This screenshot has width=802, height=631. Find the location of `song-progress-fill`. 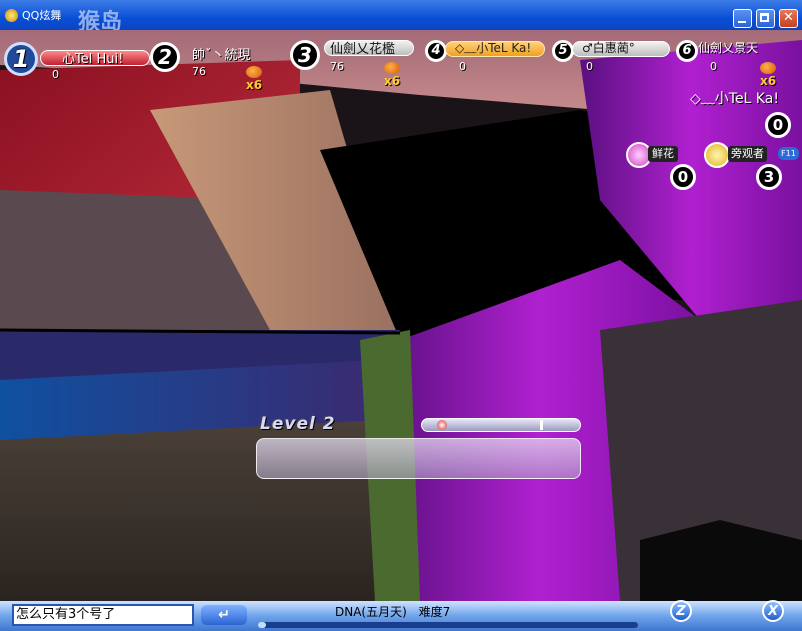

song-progress-fill is located at coordinates (262, 625).